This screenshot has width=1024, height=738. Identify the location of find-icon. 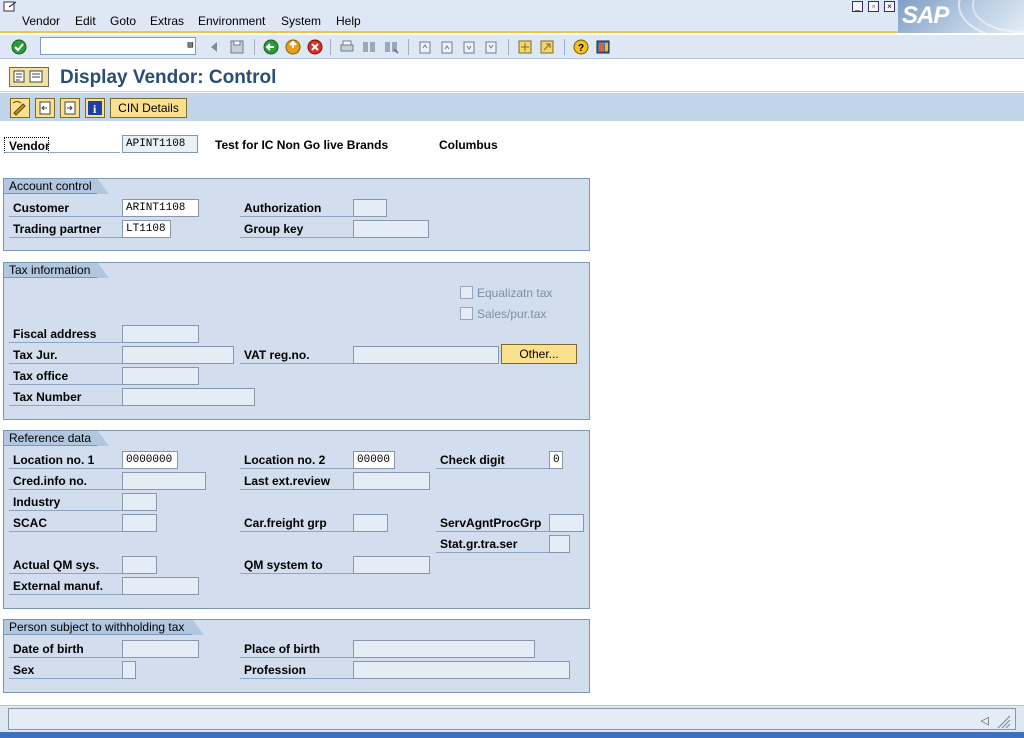
(369, 47).